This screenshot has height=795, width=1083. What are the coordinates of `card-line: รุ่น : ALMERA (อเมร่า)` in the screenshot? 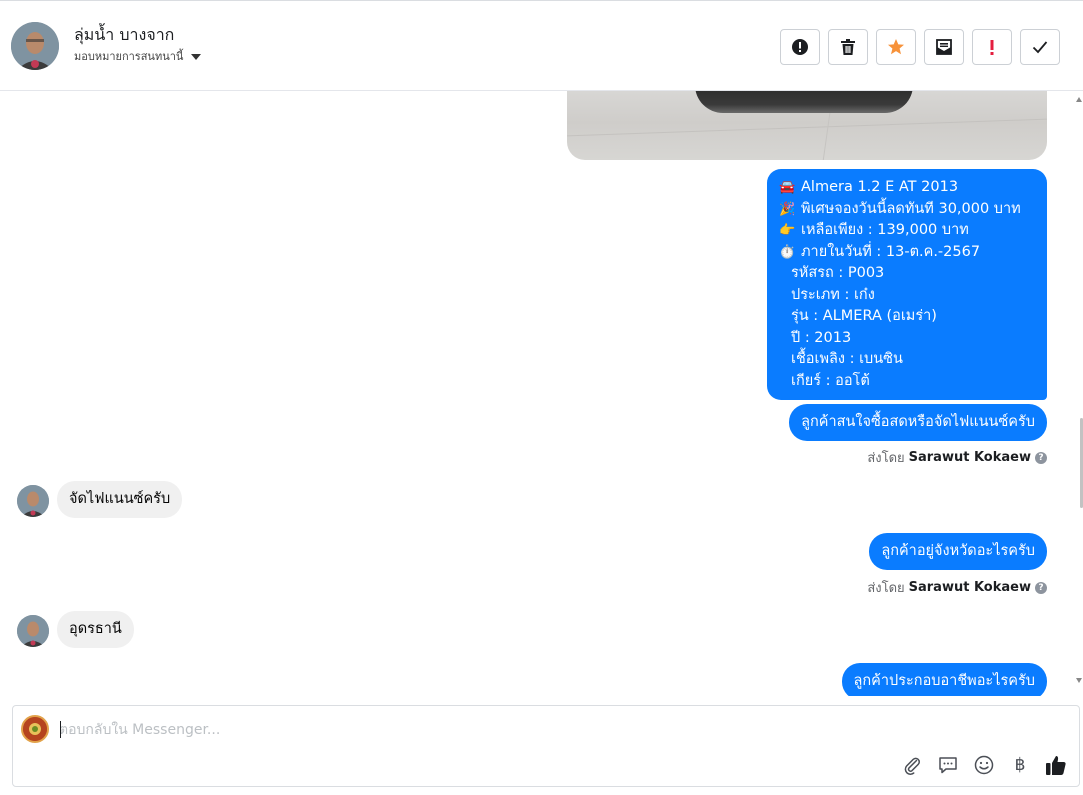 It's located at (907, 317).